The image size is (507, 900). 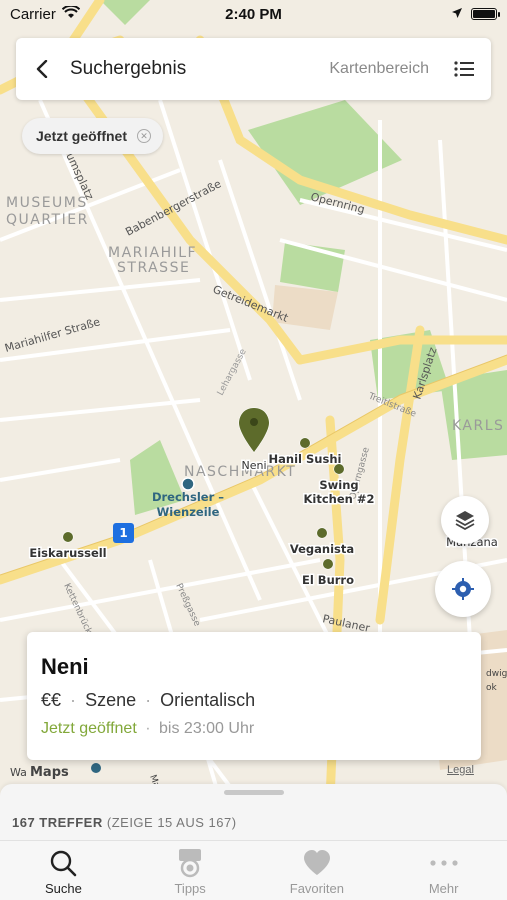 What do you see at coordinates (111, 700) in the screenshot?
I see `place-category: Szene` at bounding box center [111, 700].